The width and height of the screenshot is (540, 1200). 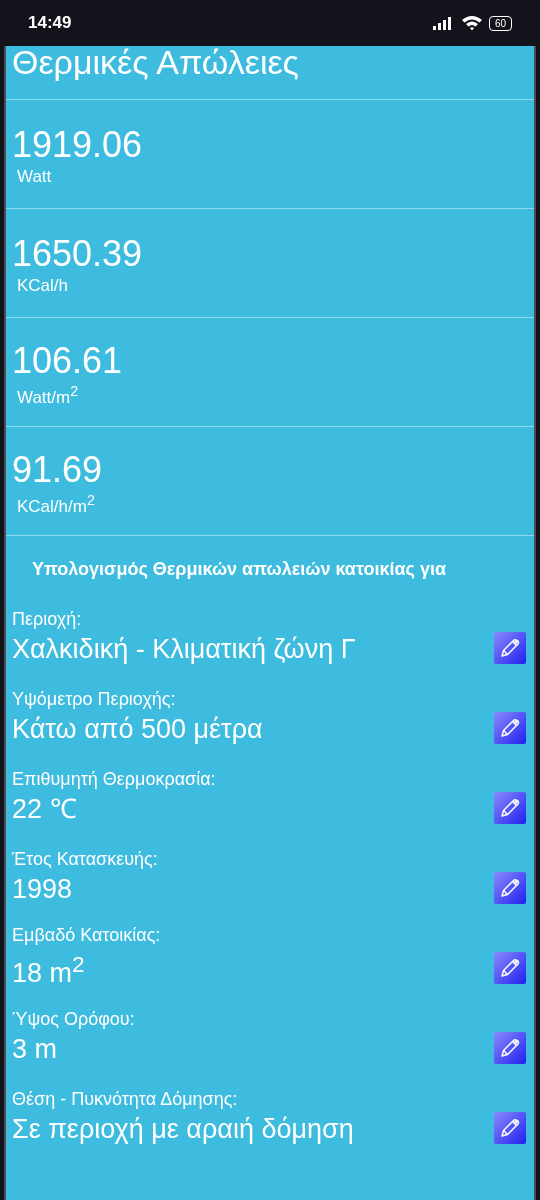 I want to click on field-label: Ύψος Ορόφου:, so click(x=73, y=1019).